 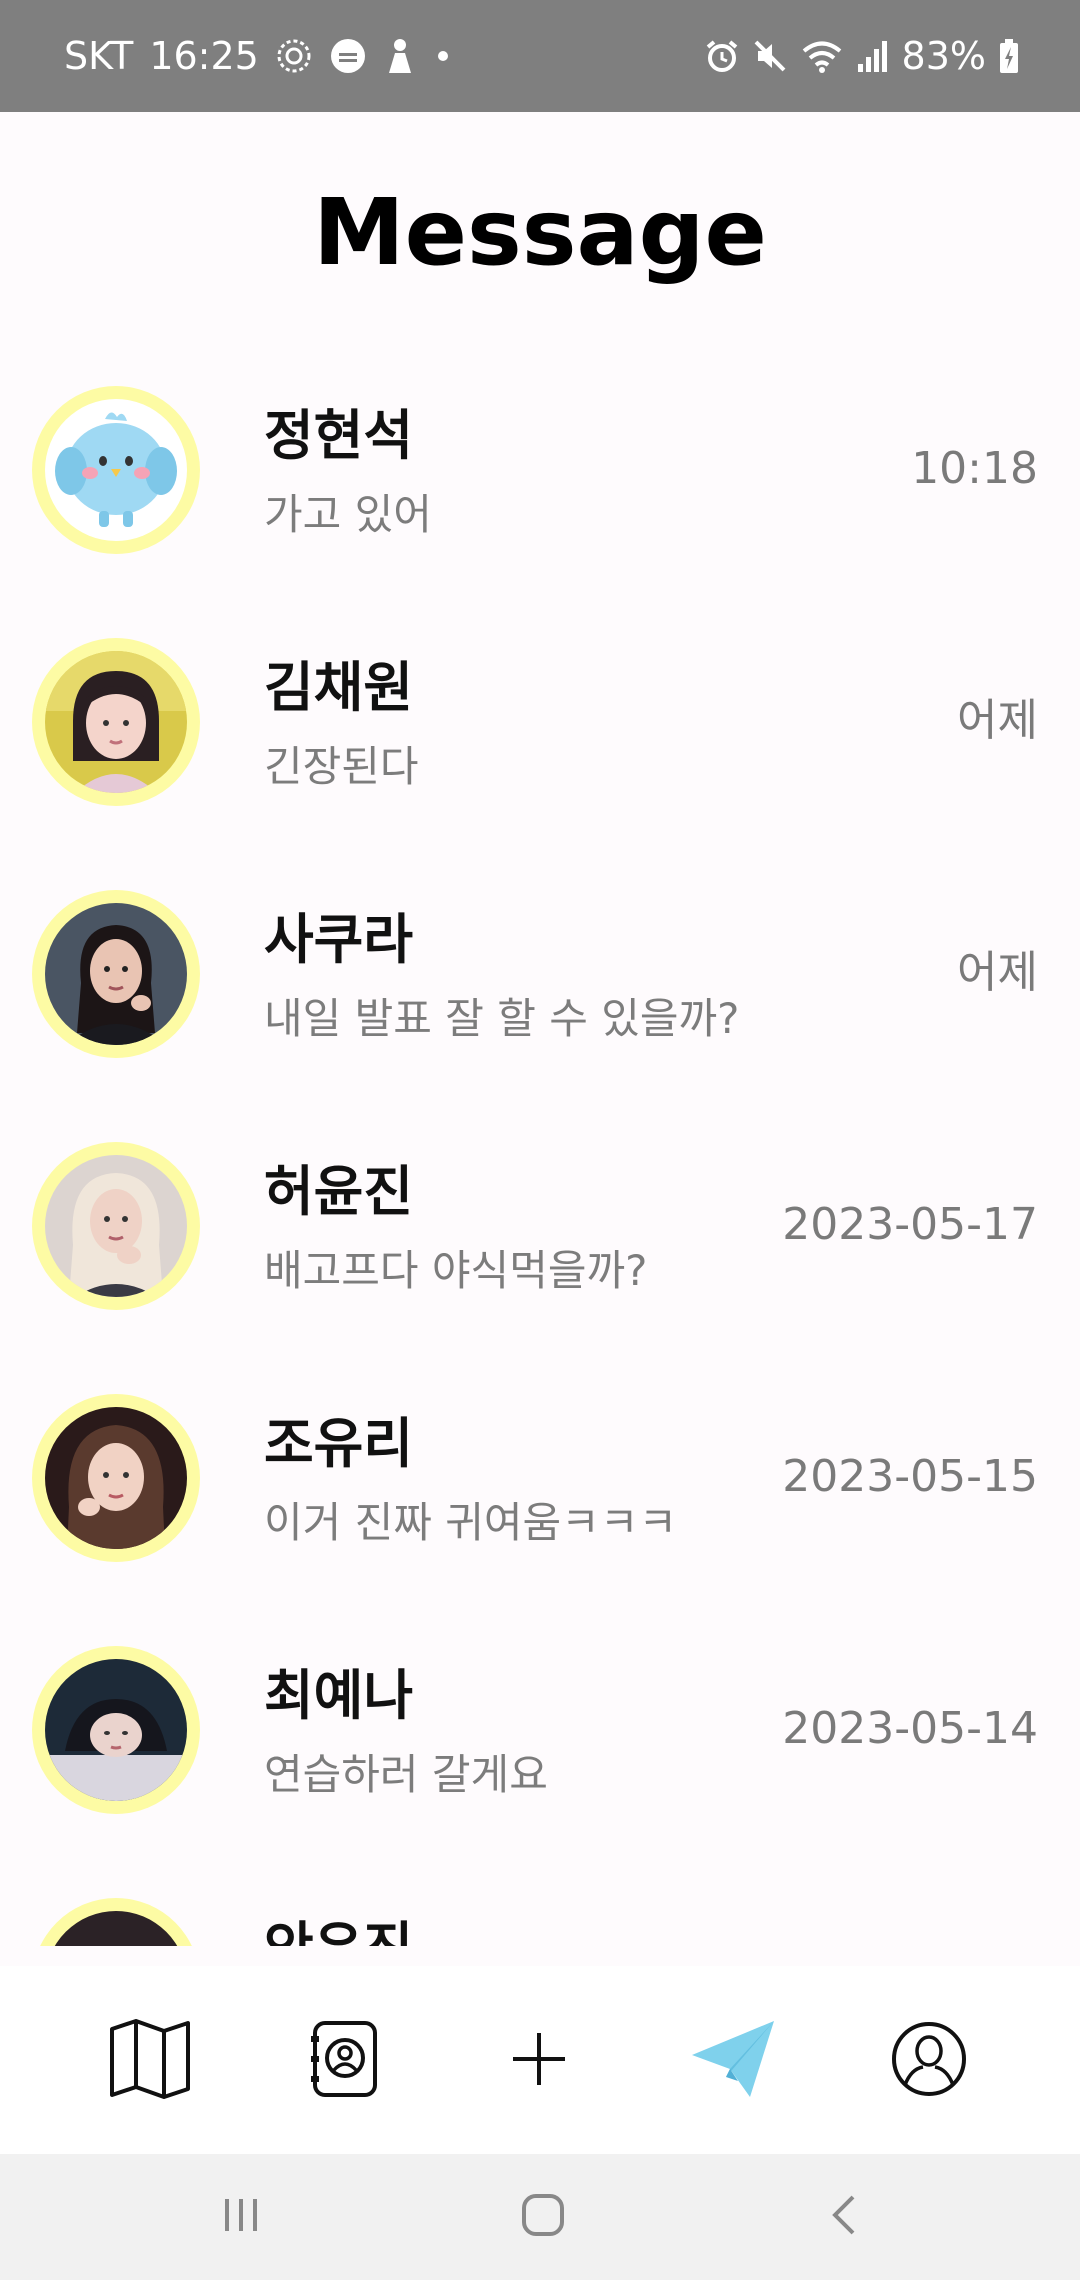 I want to click on conversation-item: 최예나 연습하러 갈게요 2023-05-14, so click(x=540, y=1750).